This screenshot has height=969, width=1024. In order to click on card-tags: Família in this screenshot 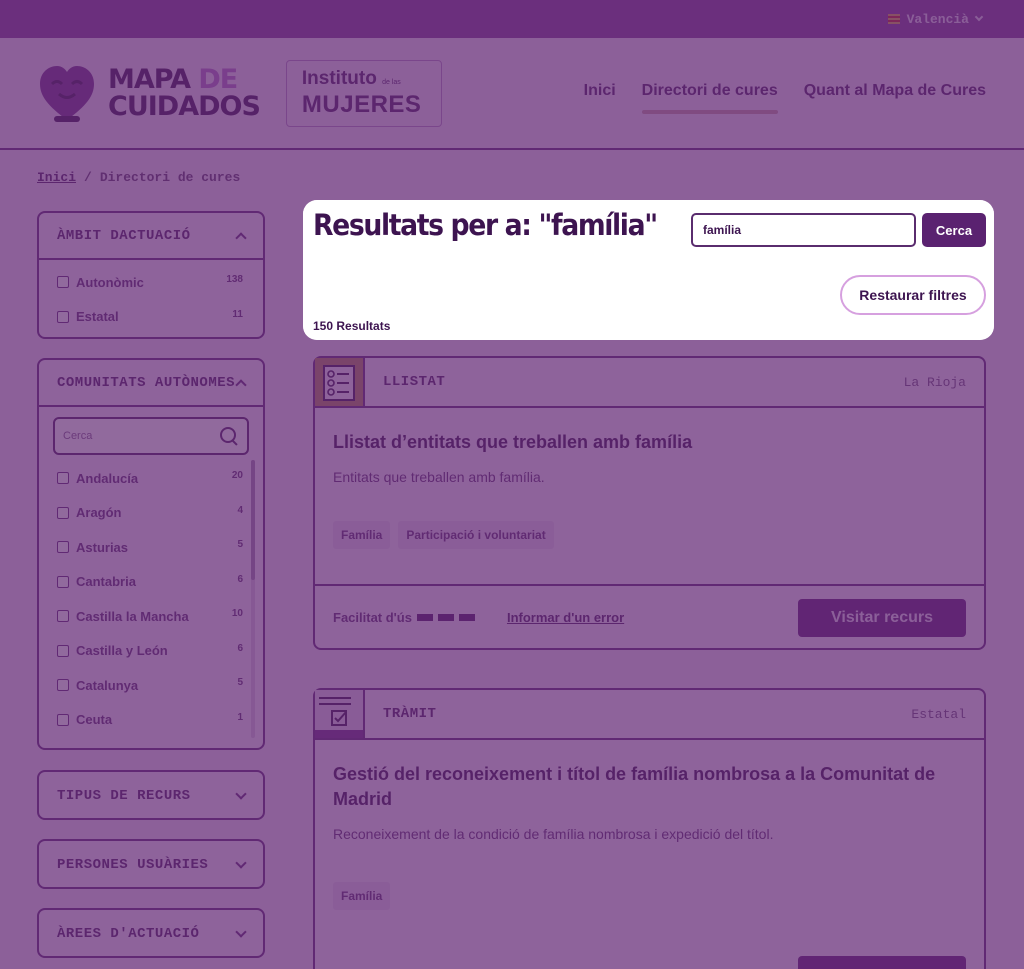, I will do `click(658, 896)`.